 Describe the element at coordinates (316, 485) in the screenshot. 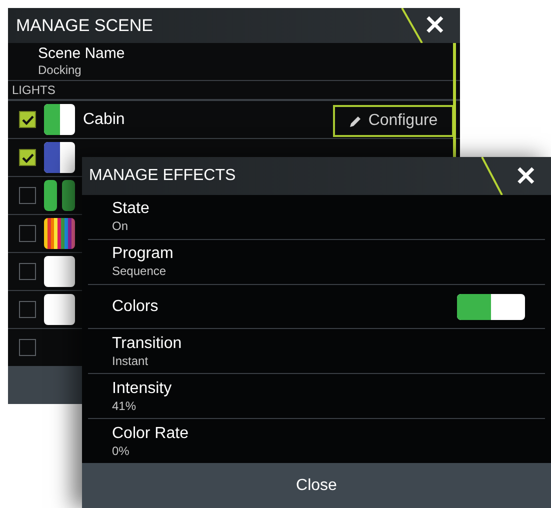

I see `close-button: Close` at that location.